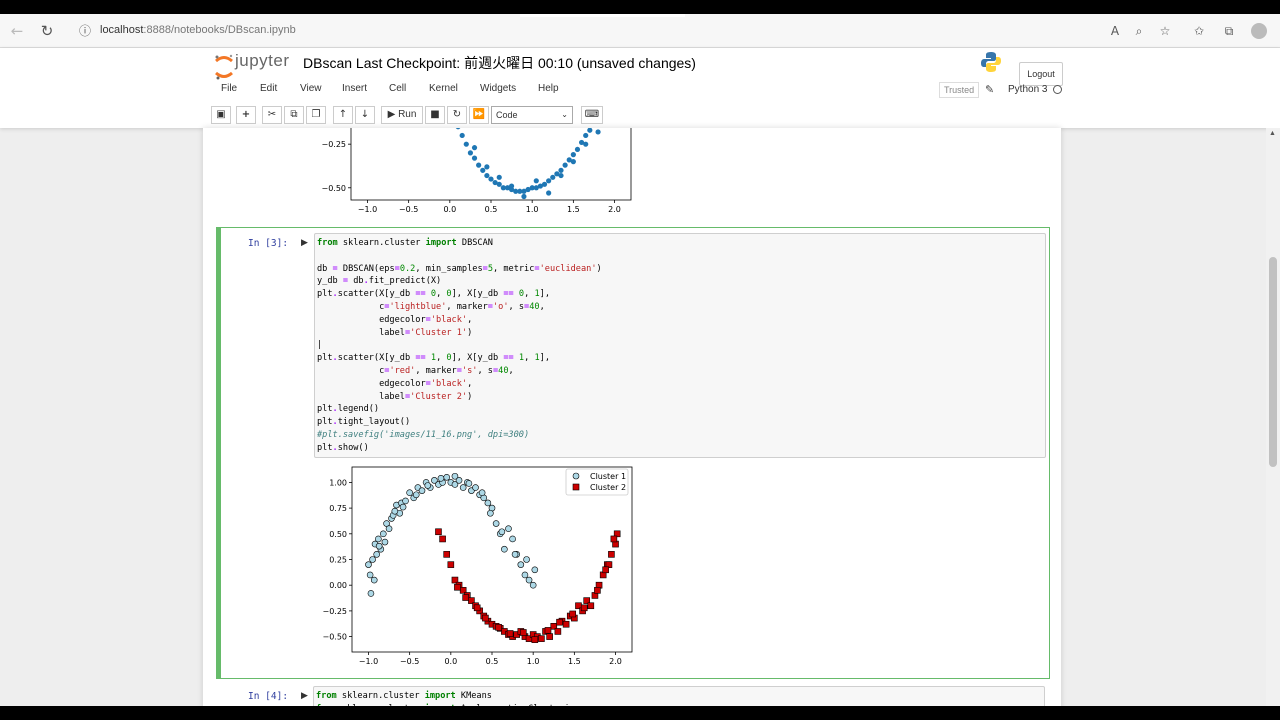  I want to click on interrupt-icon: ■, so click(435, 115).